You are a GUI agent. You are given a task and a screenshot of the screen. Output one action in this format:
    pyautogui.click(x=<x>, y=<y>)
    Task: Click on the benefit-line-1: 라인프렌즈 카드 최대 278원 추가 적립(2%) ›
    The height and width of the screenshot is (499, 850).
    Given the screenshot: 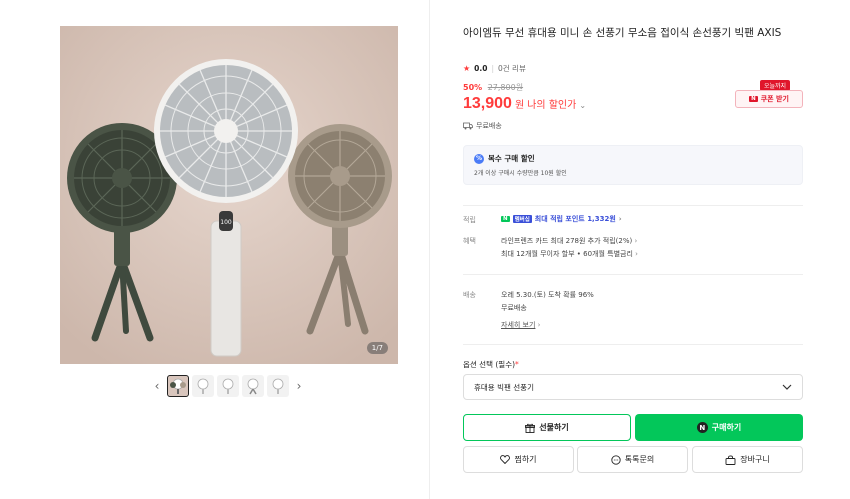 What is the action you would take?
    pyautogui.click(x=569, y=241)
    